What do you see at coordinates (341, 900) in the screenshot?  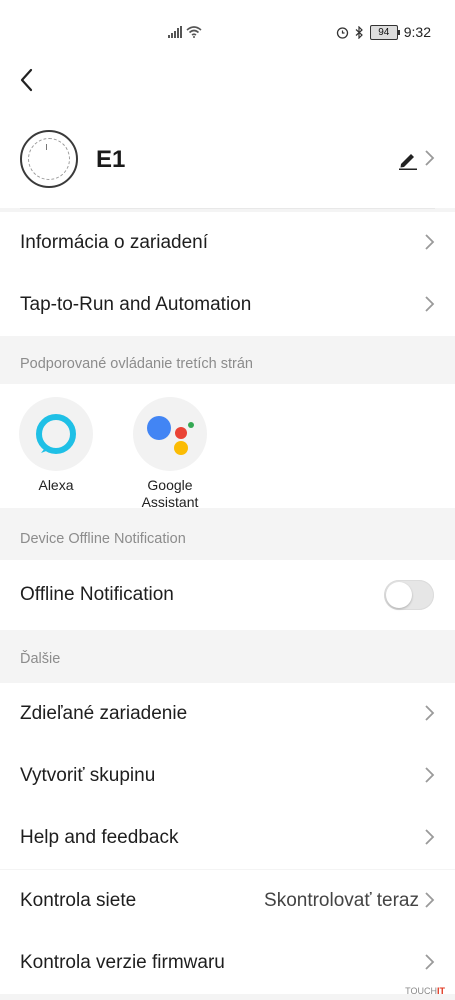 I see `network-check-value: Skontrolovať teraz` at bounding box center [341, 900].